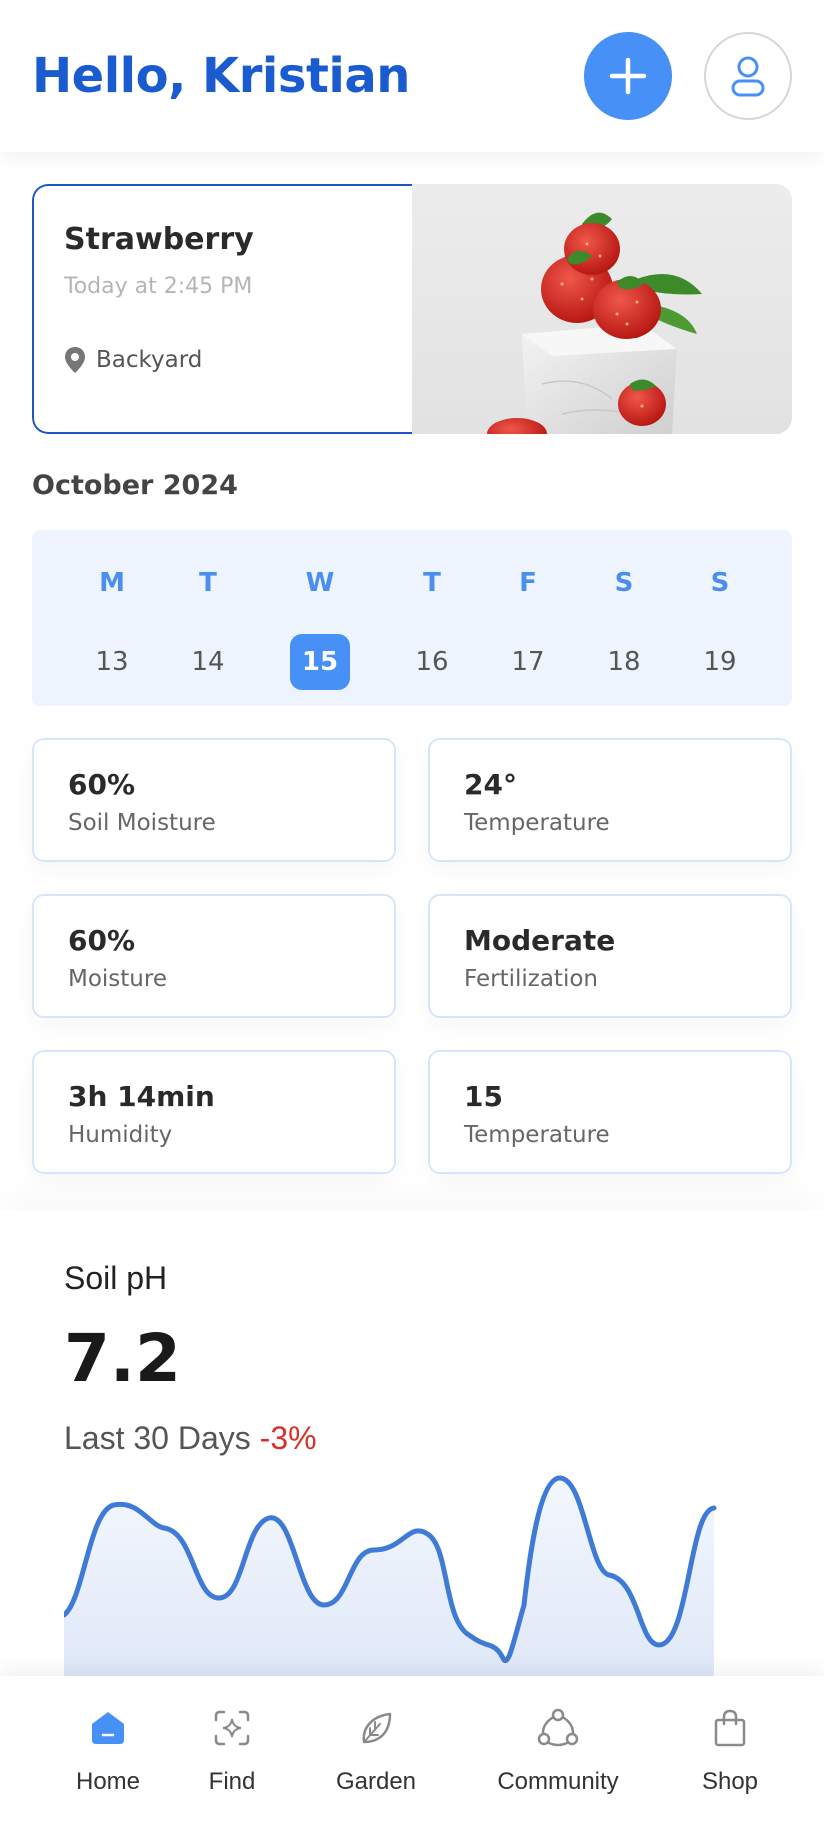 This screenshot has height=1834, width=824. What do you see at coordinates (558, 1727) in the screenshot?
I see `community-icon` at bounding box center [558, 1727].